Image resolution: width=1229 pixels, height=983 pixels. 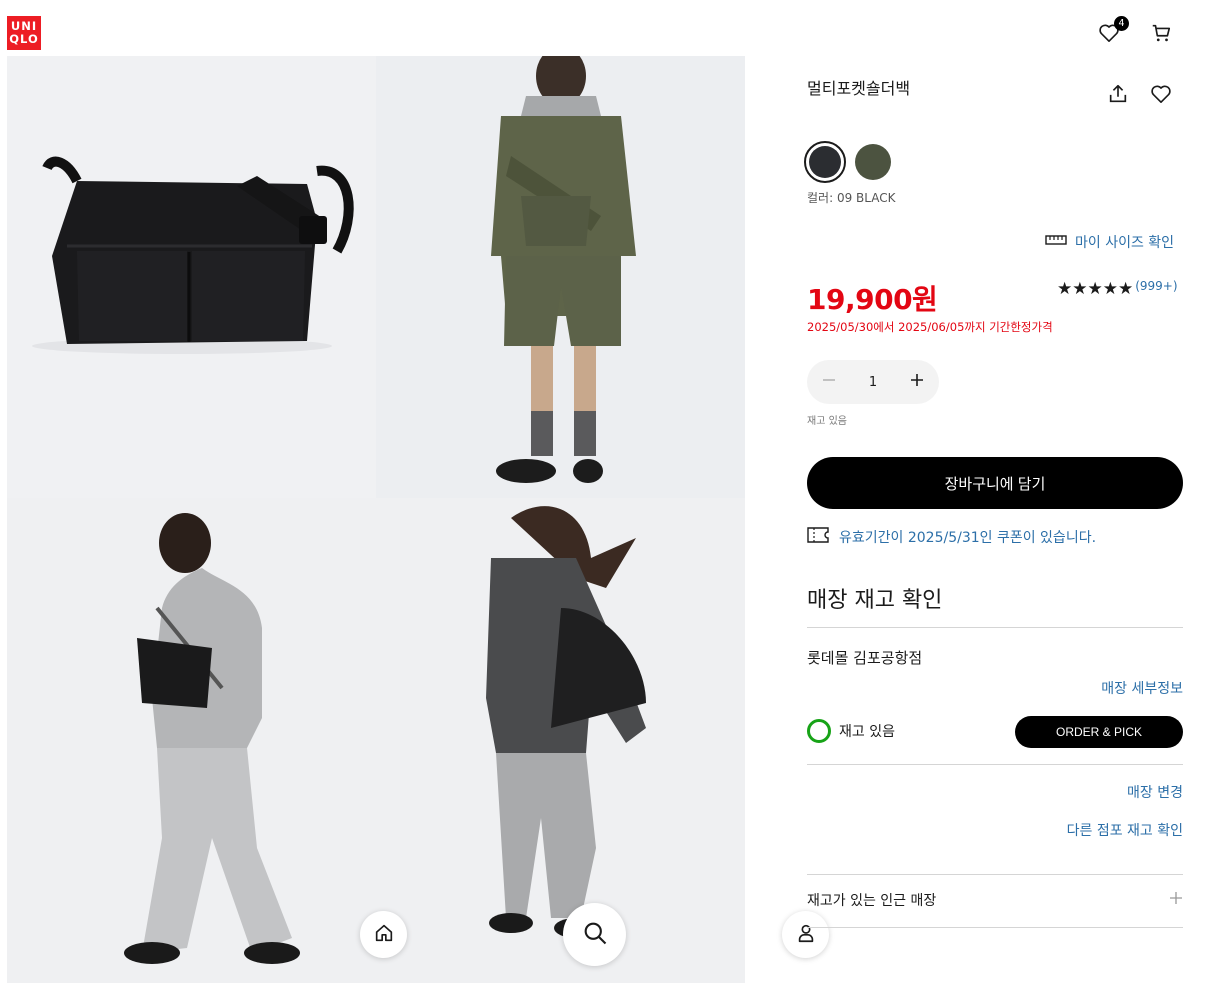 I want to click on add-to-cart-button: 장바구니에 담기, so click(x=995, y=483).